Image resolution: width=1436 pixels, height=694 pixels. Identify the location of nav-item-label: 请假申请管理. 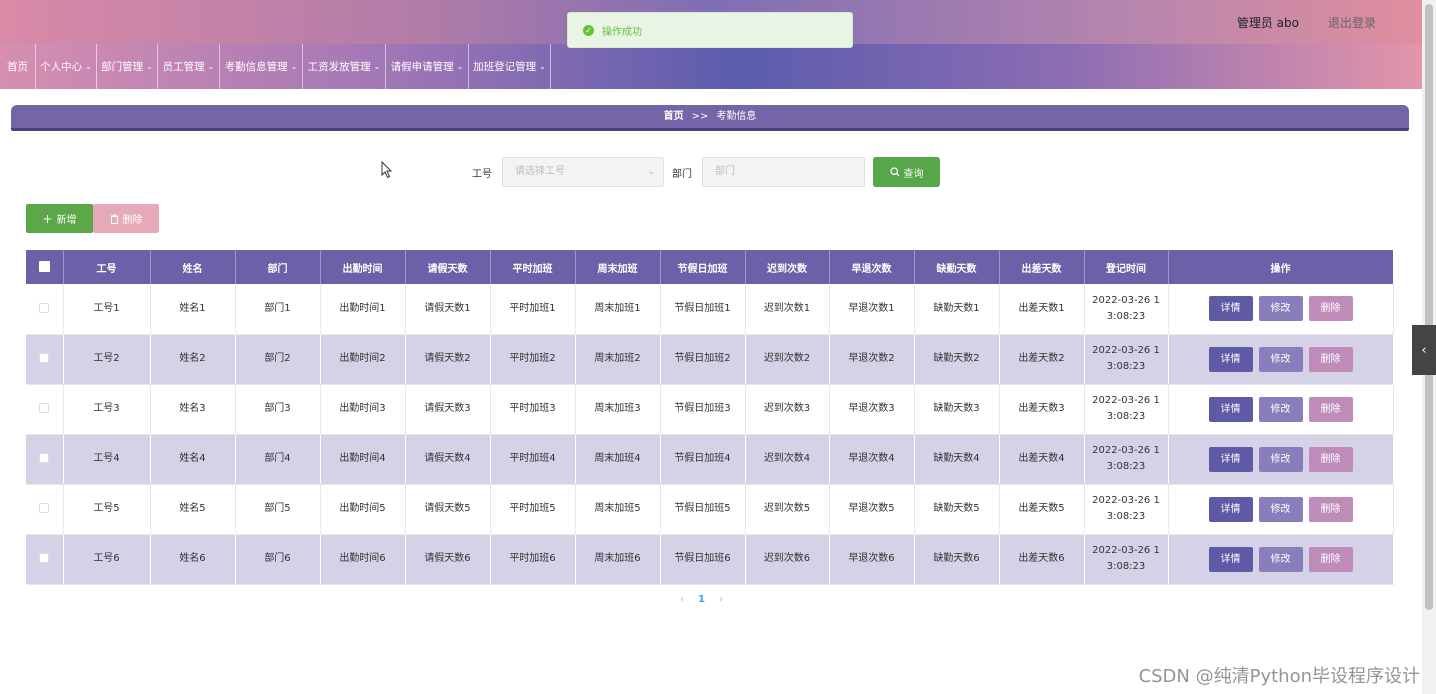
(422, 67).